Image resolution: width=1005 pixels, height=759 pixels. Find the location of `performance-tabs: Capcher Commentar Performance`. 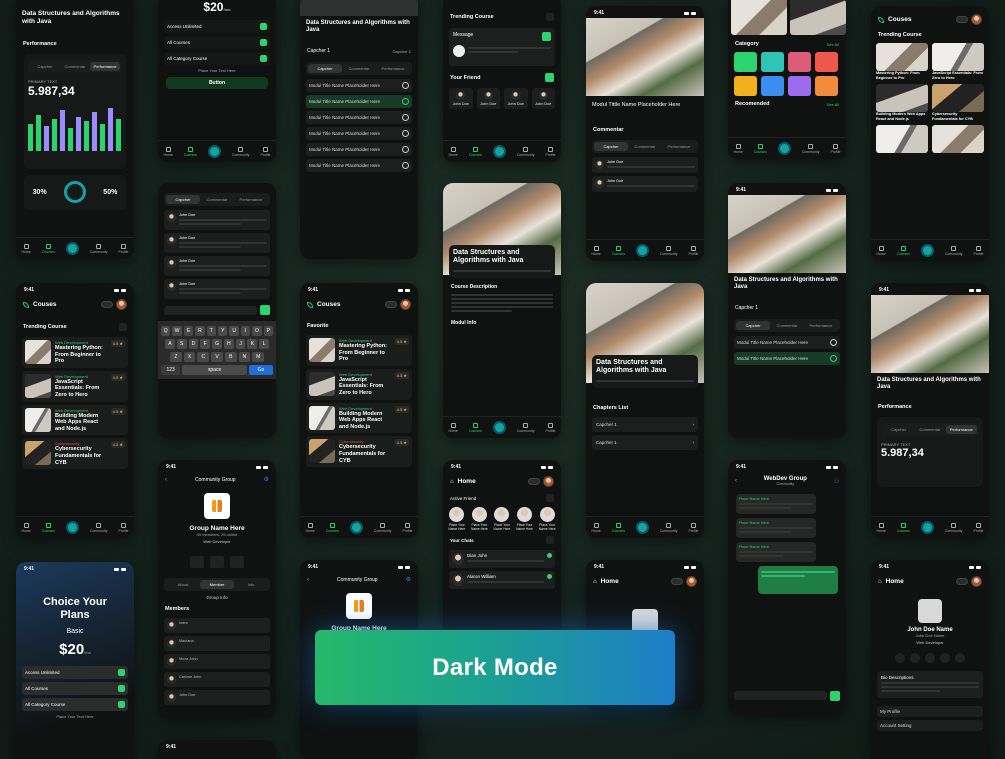

performance-tabs: Capcher Commentar Performance is located at coordinates (75, 66).